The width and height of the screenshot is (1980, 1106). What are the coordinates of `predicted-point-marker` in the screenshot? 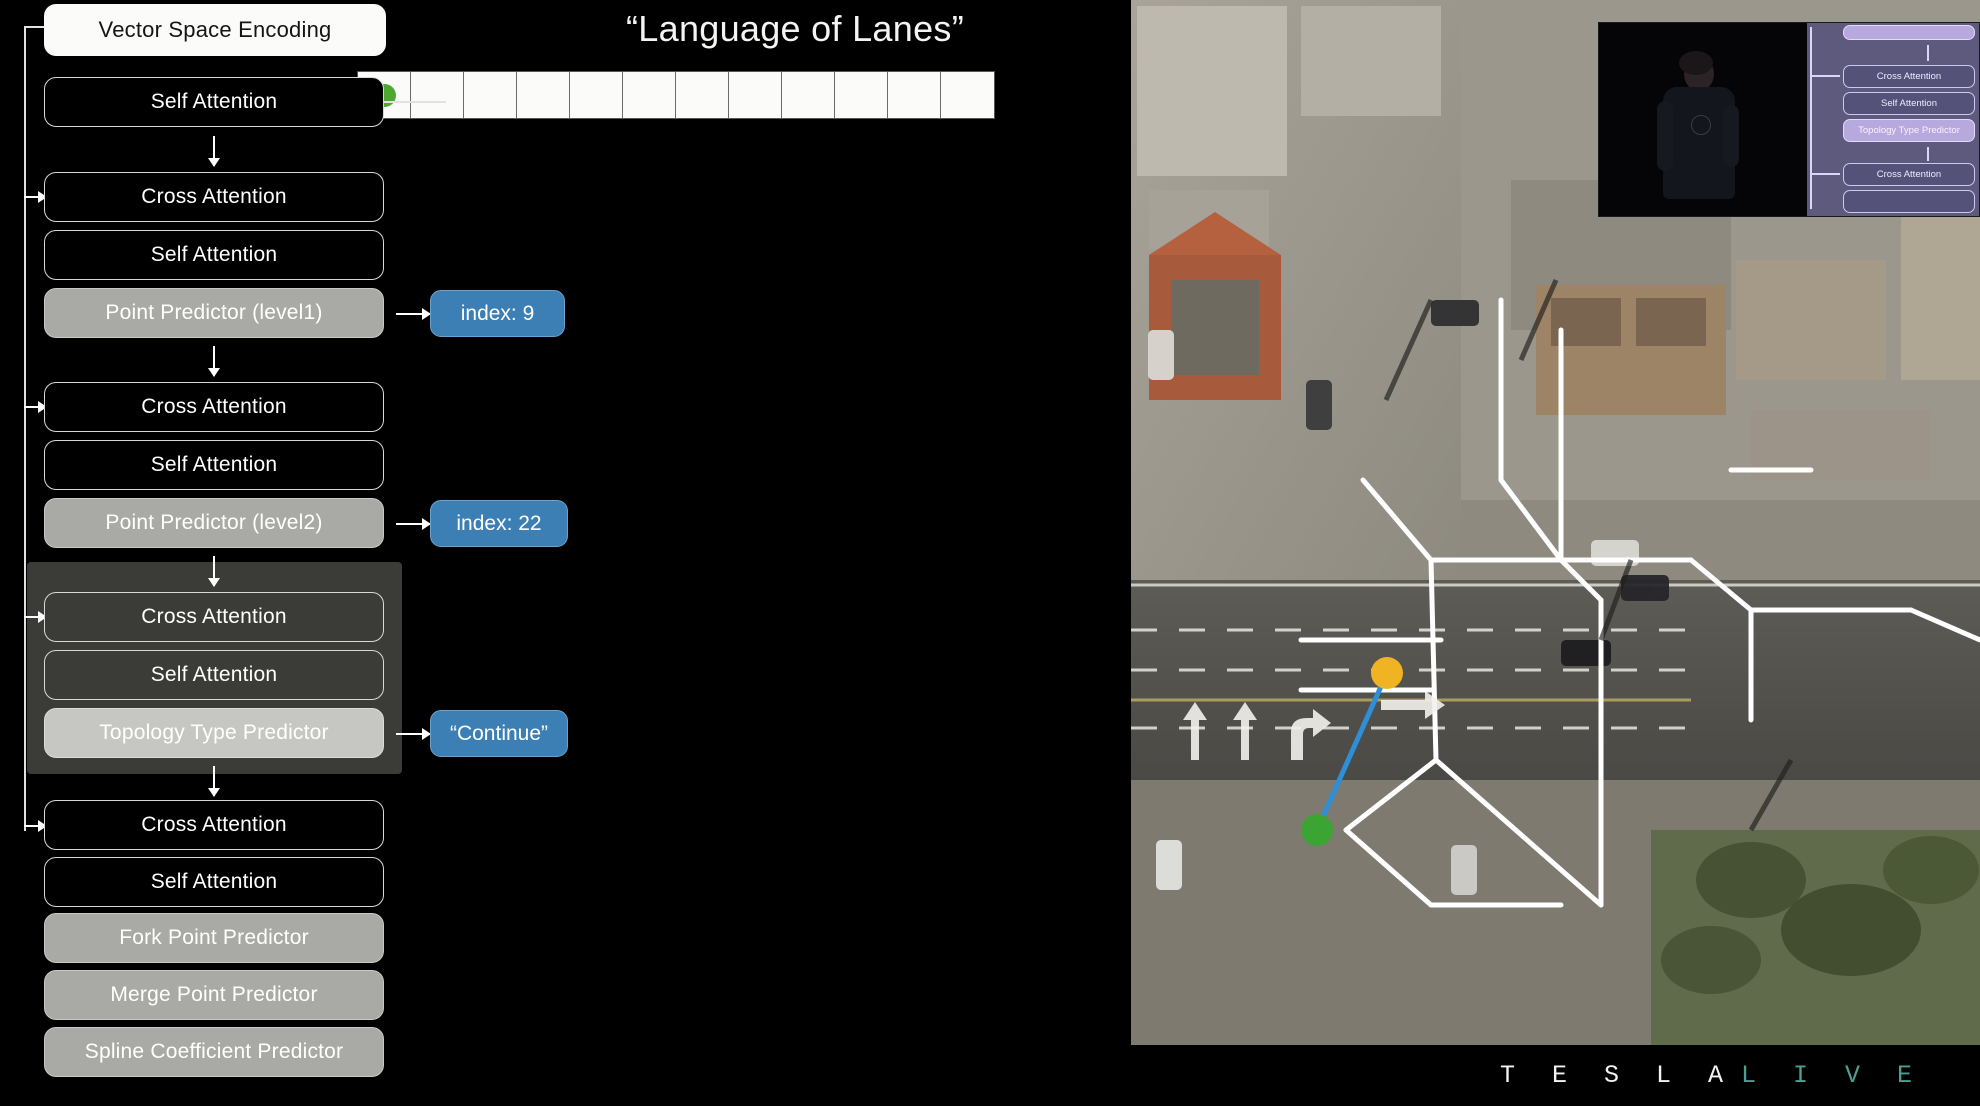 It's located at (1387, 673).